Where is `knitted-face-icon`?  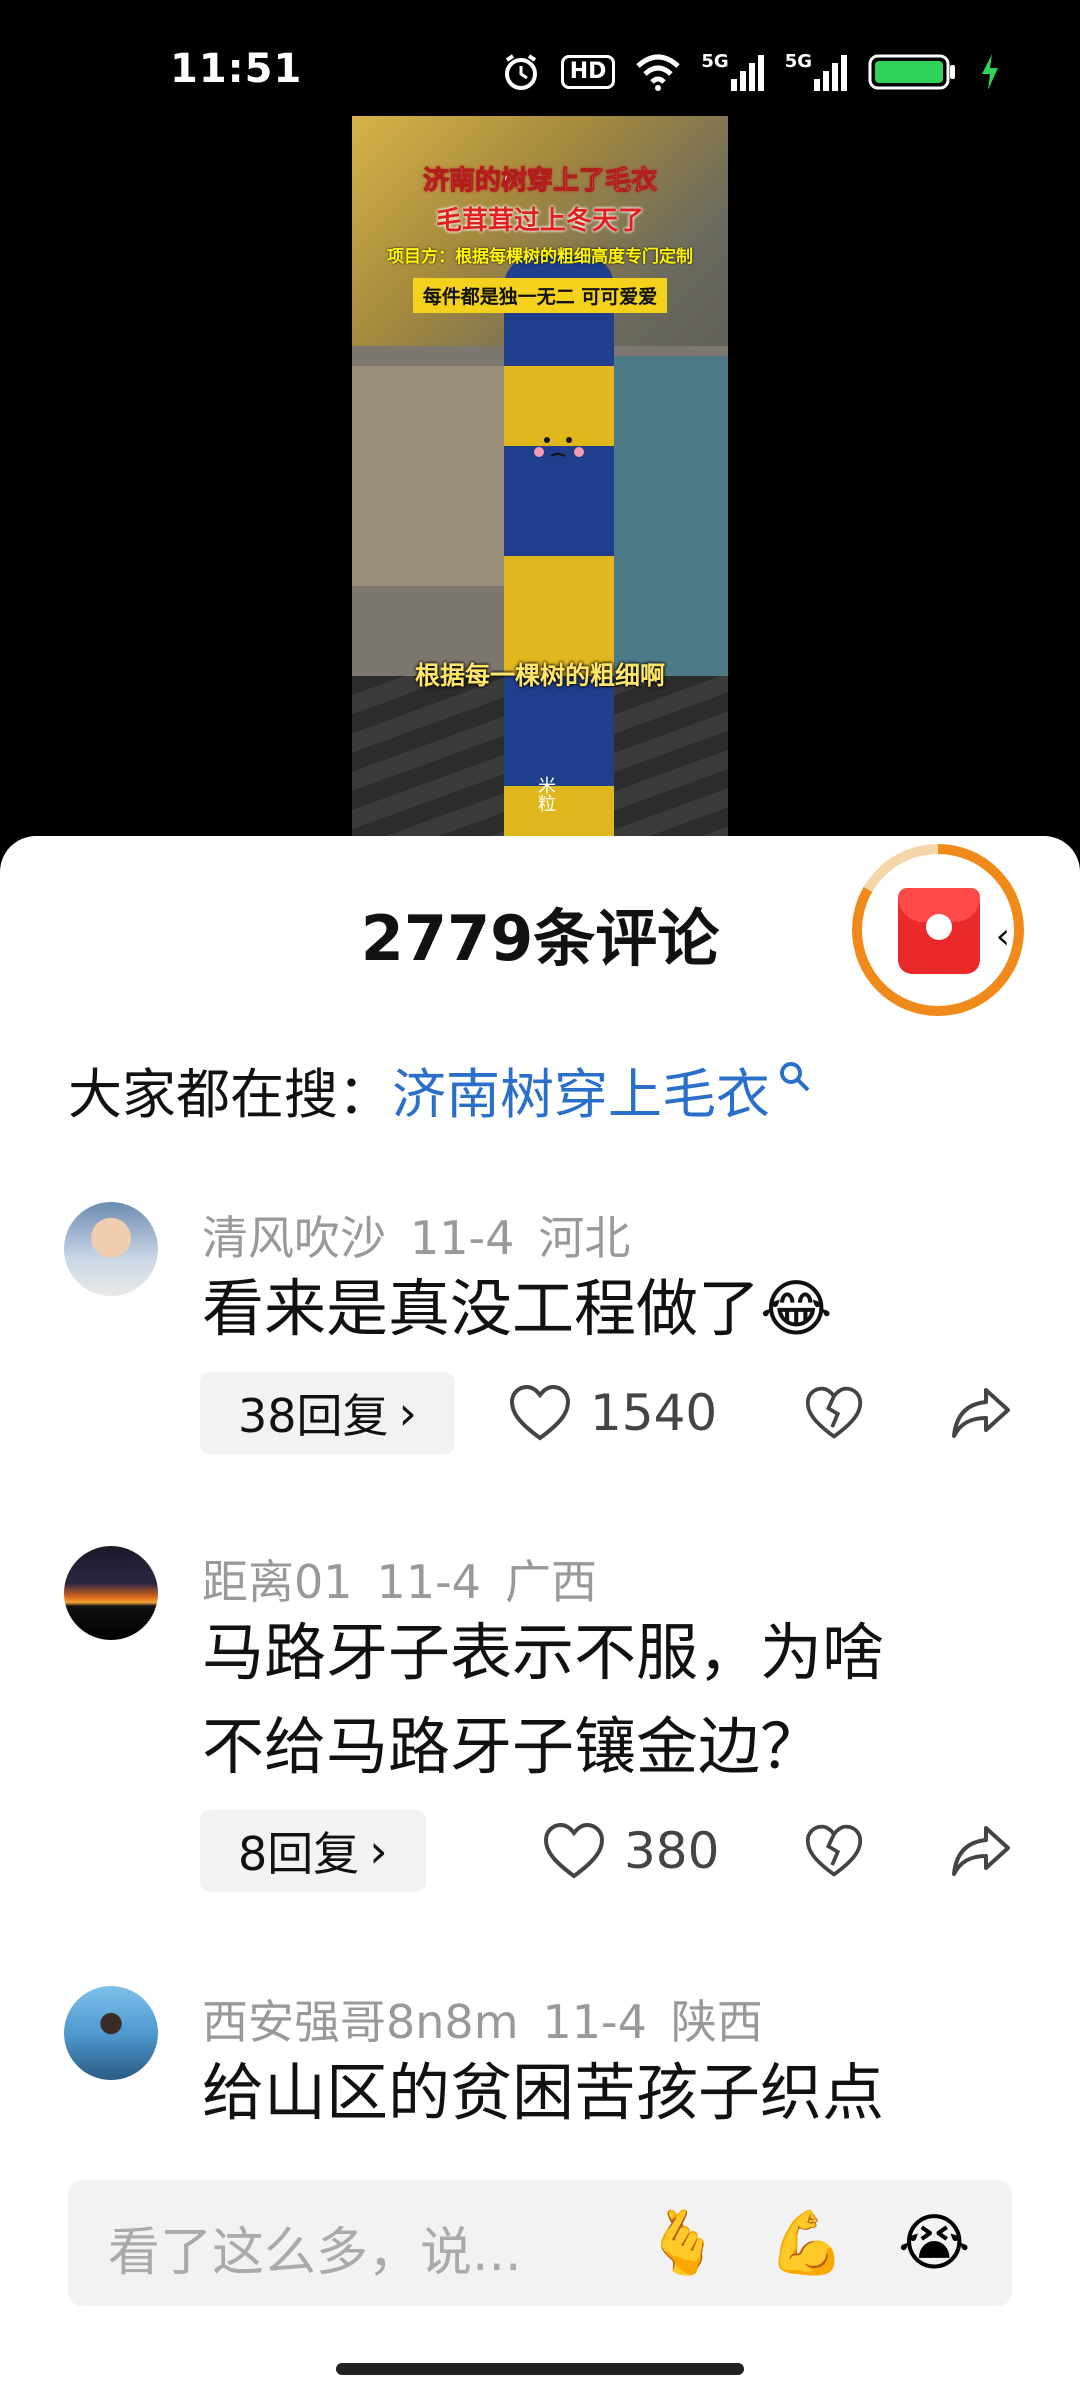
knitted-face-icon is located at coordinates (559, 447).